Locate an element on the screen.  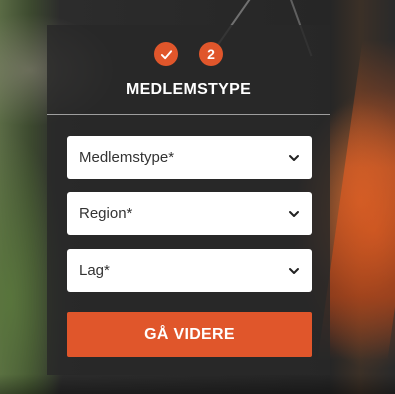
step-number: 2 is located at coordinates (211, 54).